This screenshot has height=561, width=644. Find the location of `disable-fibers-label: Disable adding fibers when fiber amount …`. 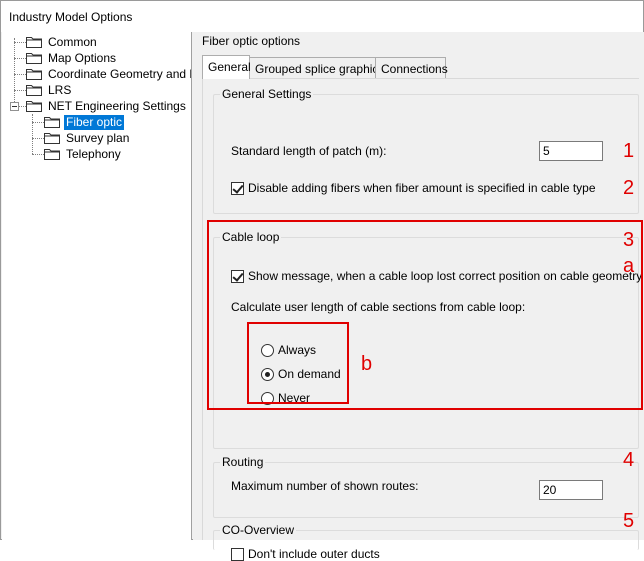

disable-fibers-label: Disable adding fibers when fiber amount … is located at coordinates (422, 188).